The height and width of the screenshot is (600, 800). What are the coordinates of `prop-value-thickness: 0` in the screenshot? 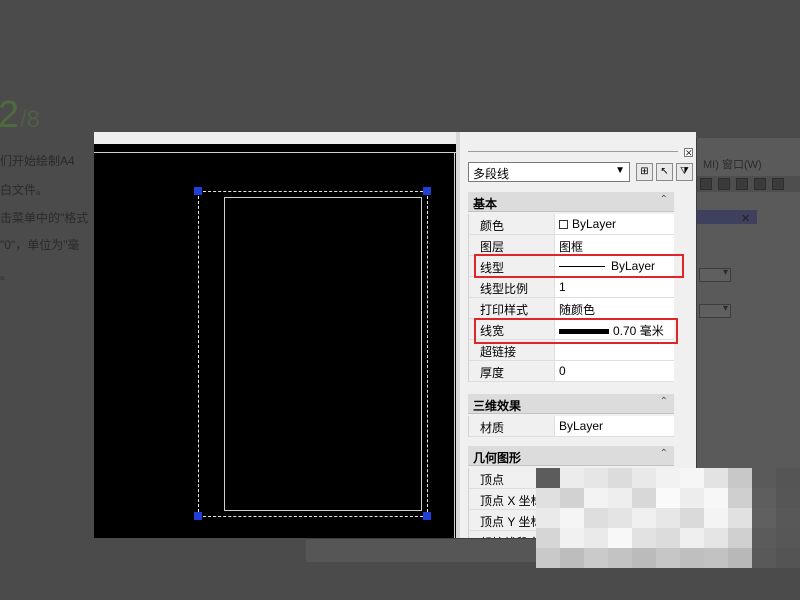 It's located at (615, 371).